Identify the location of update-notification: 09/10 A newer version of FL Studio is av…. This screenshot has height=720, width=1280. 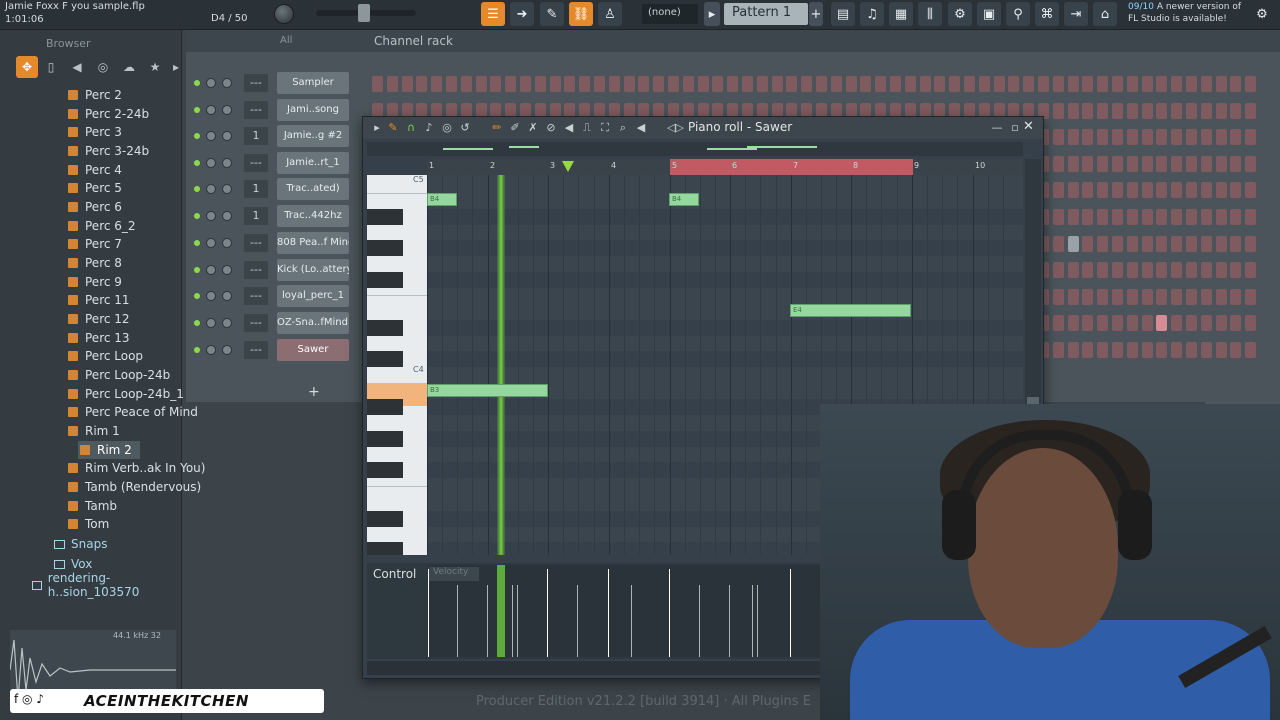
(1184, 13).